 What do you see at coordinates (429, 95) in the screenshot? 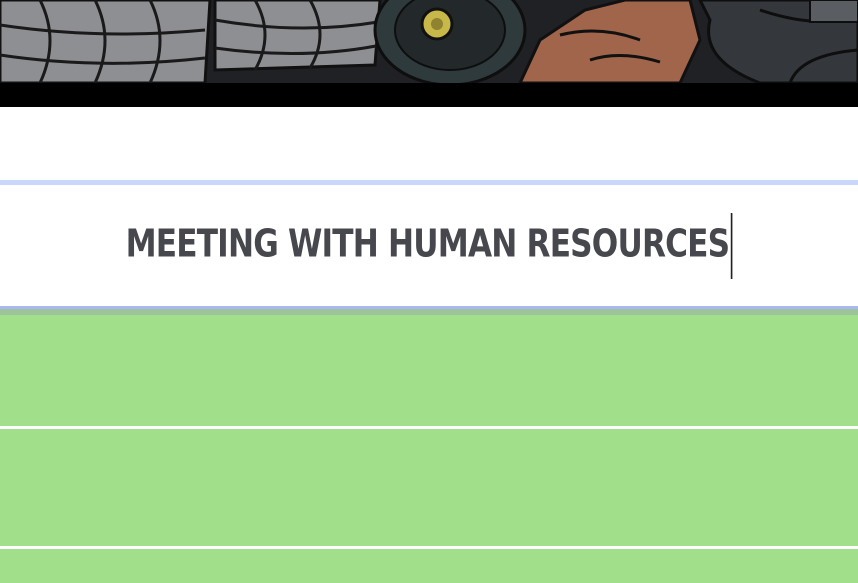
I see `banner-bottom-bar` at bounding box center [429, 95].